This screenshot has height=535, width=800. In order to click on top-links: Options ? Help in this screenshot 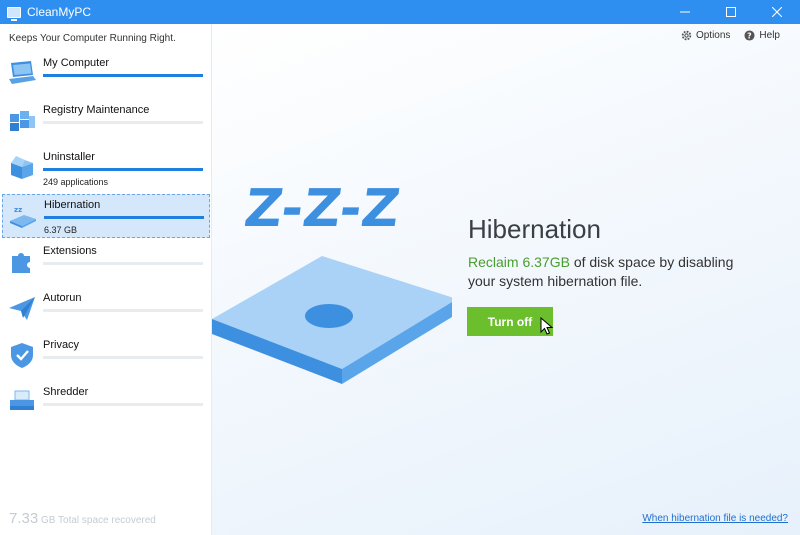, I will do `click(730, 35)`.